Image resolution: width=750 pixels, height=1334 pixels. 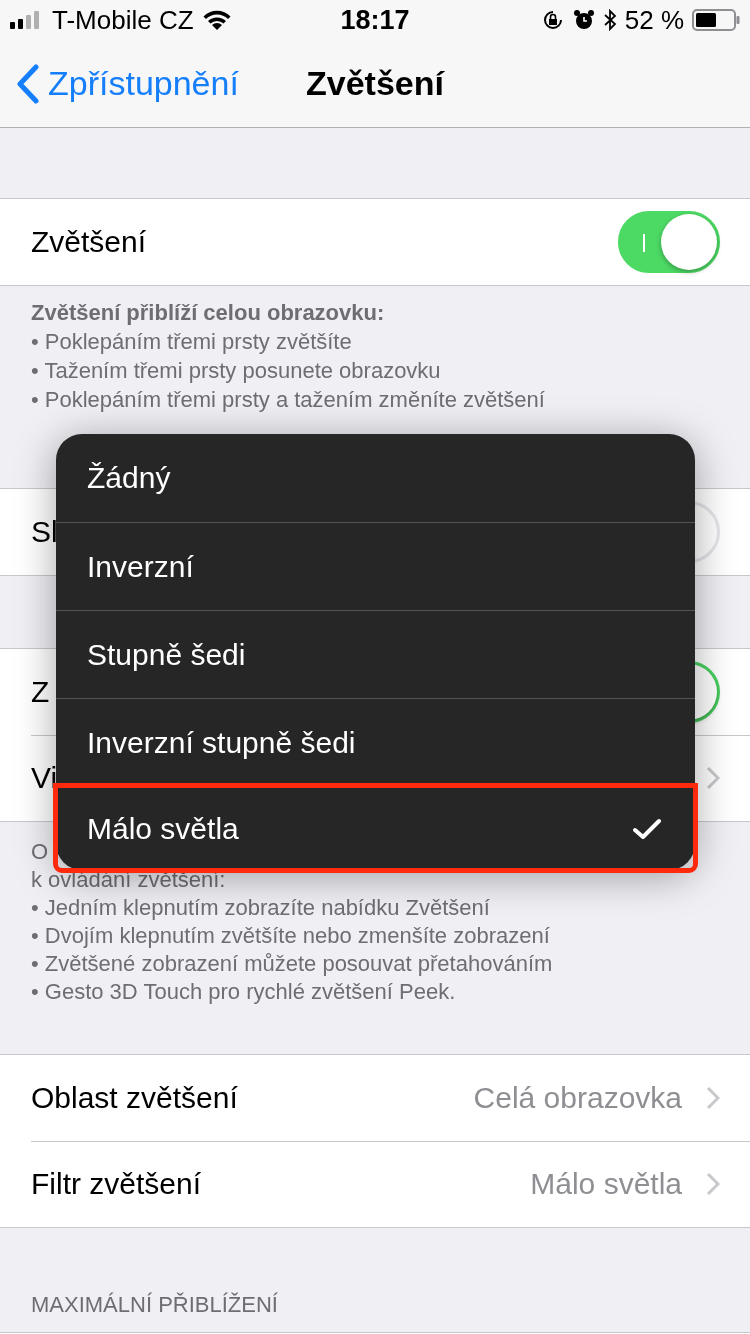 I want to click on setting-label: Oblast zvětšení, so click(x=135, y=1098).